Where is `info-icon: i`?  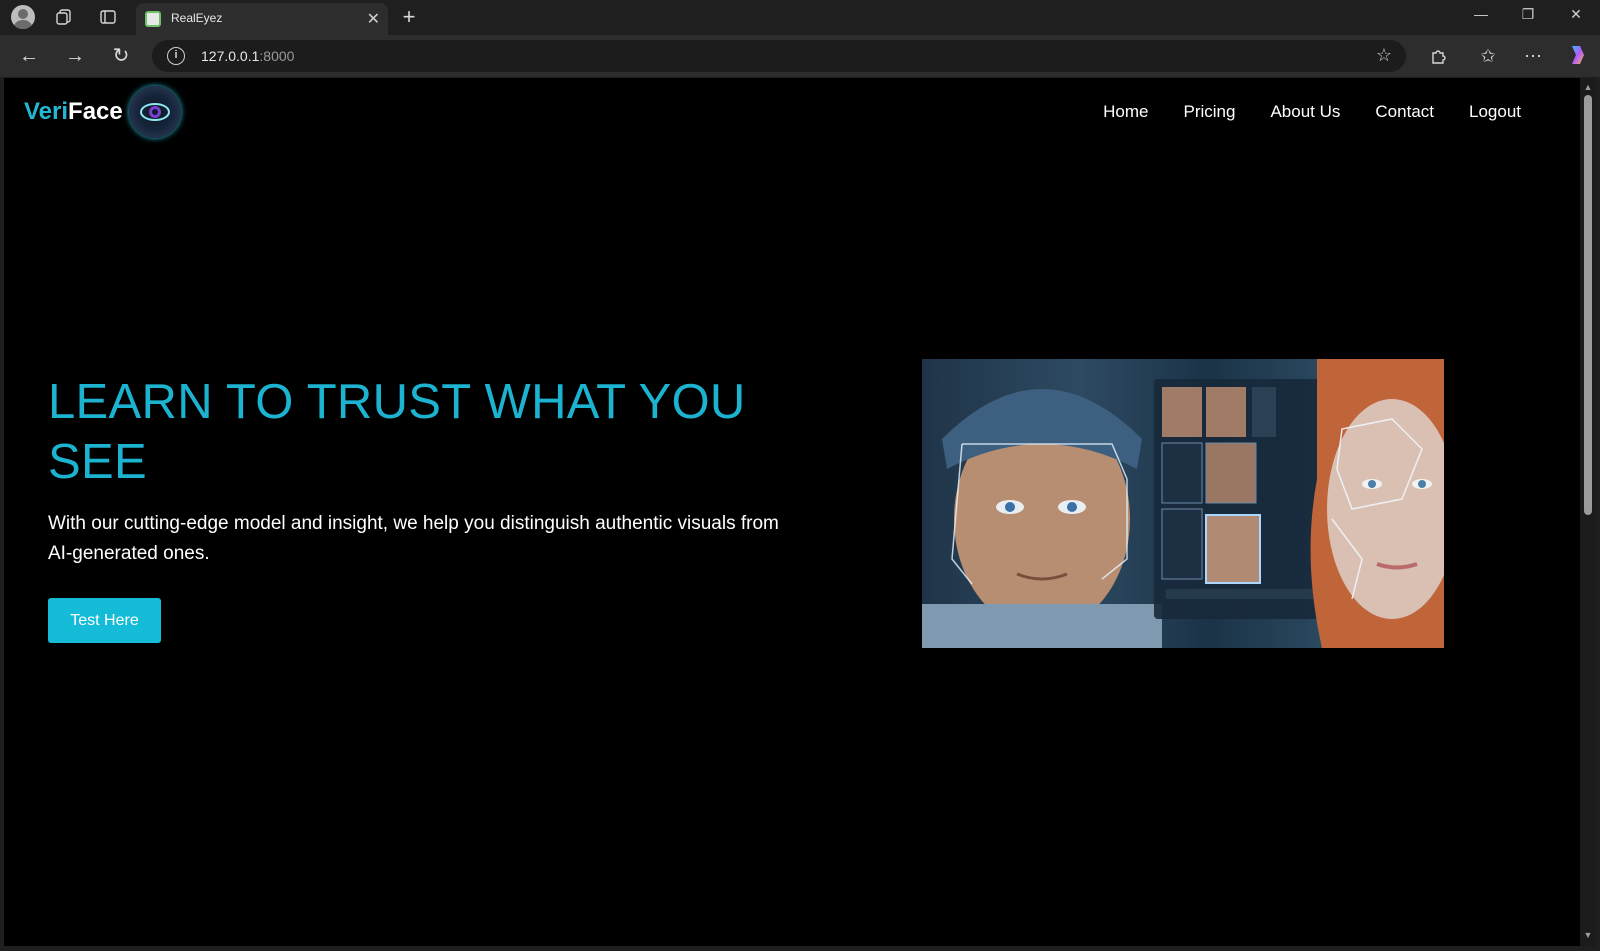
info-icon: i is located at coordinates (176, 56).